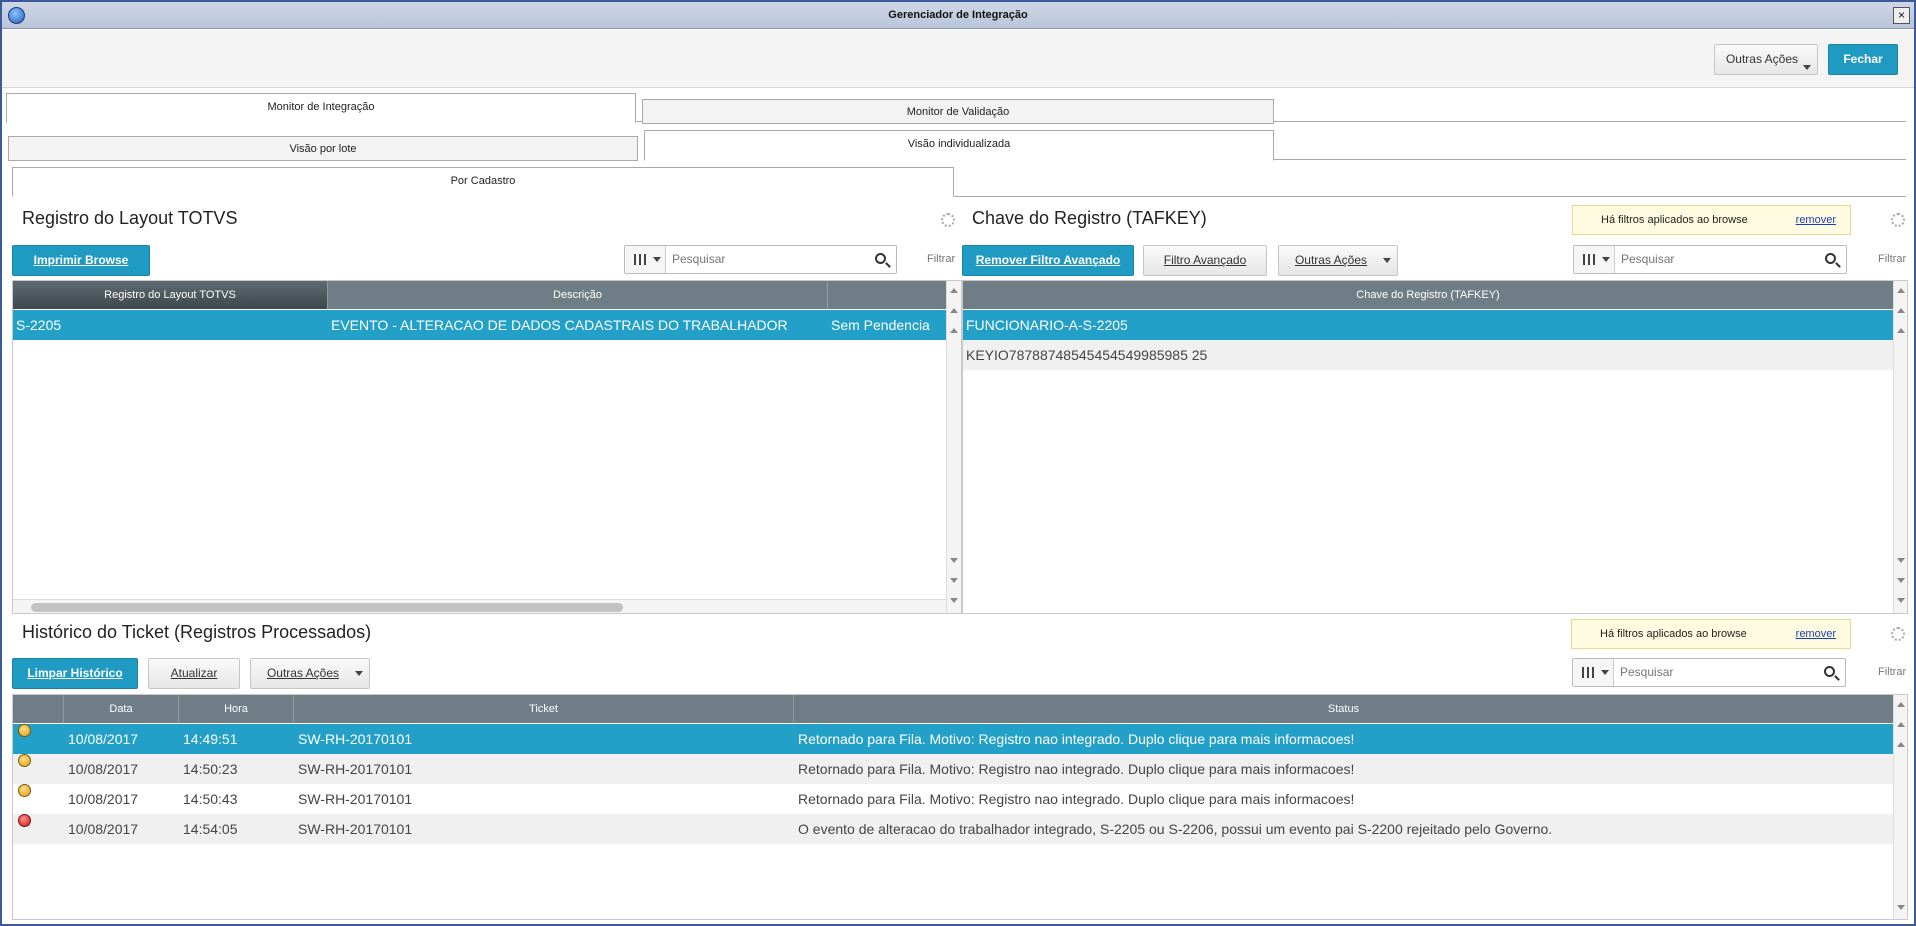 The width and height of the screenshot is (1916, 926). Describe the element at coordinates (767, 259) in the screenshot. I see `left-search-input` at that location.